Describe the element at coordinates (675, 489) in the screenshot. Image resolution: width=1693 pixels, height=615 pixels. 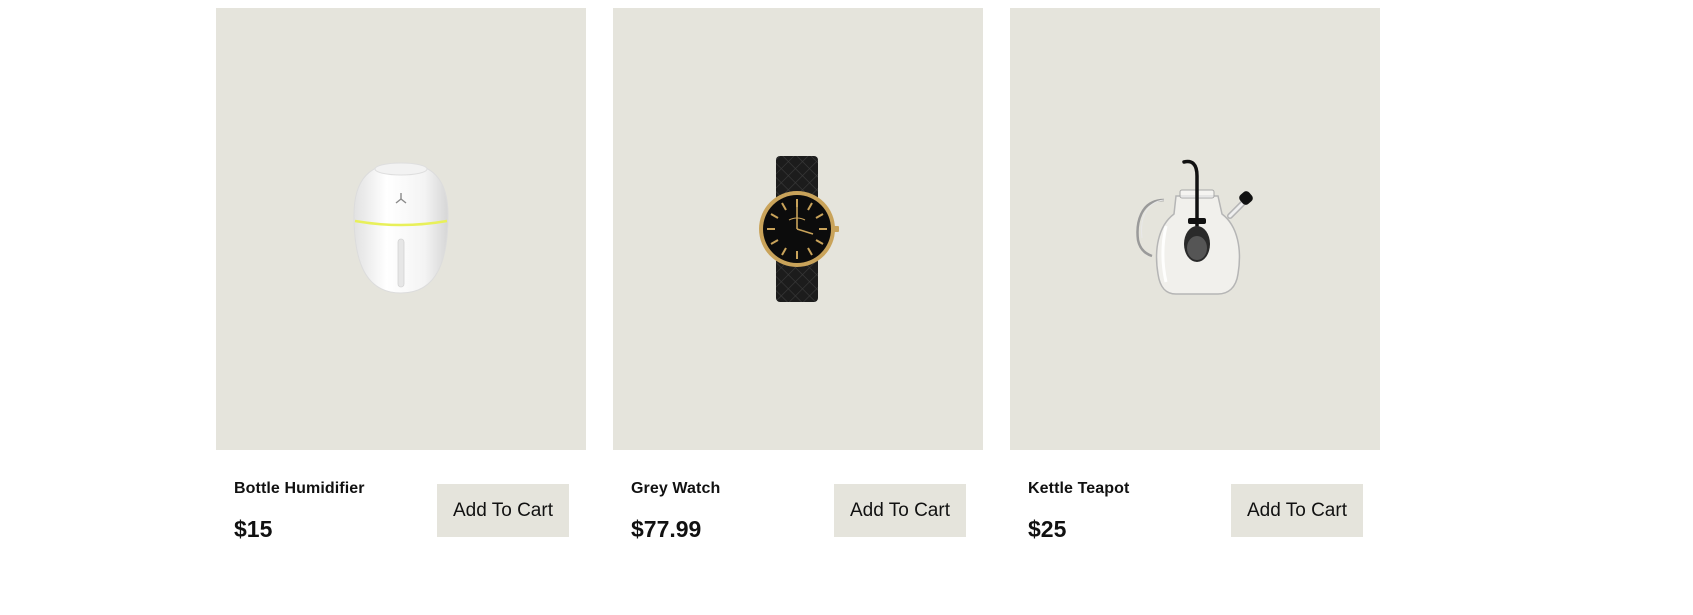
I see `product-name: Grey Watch` at that location.